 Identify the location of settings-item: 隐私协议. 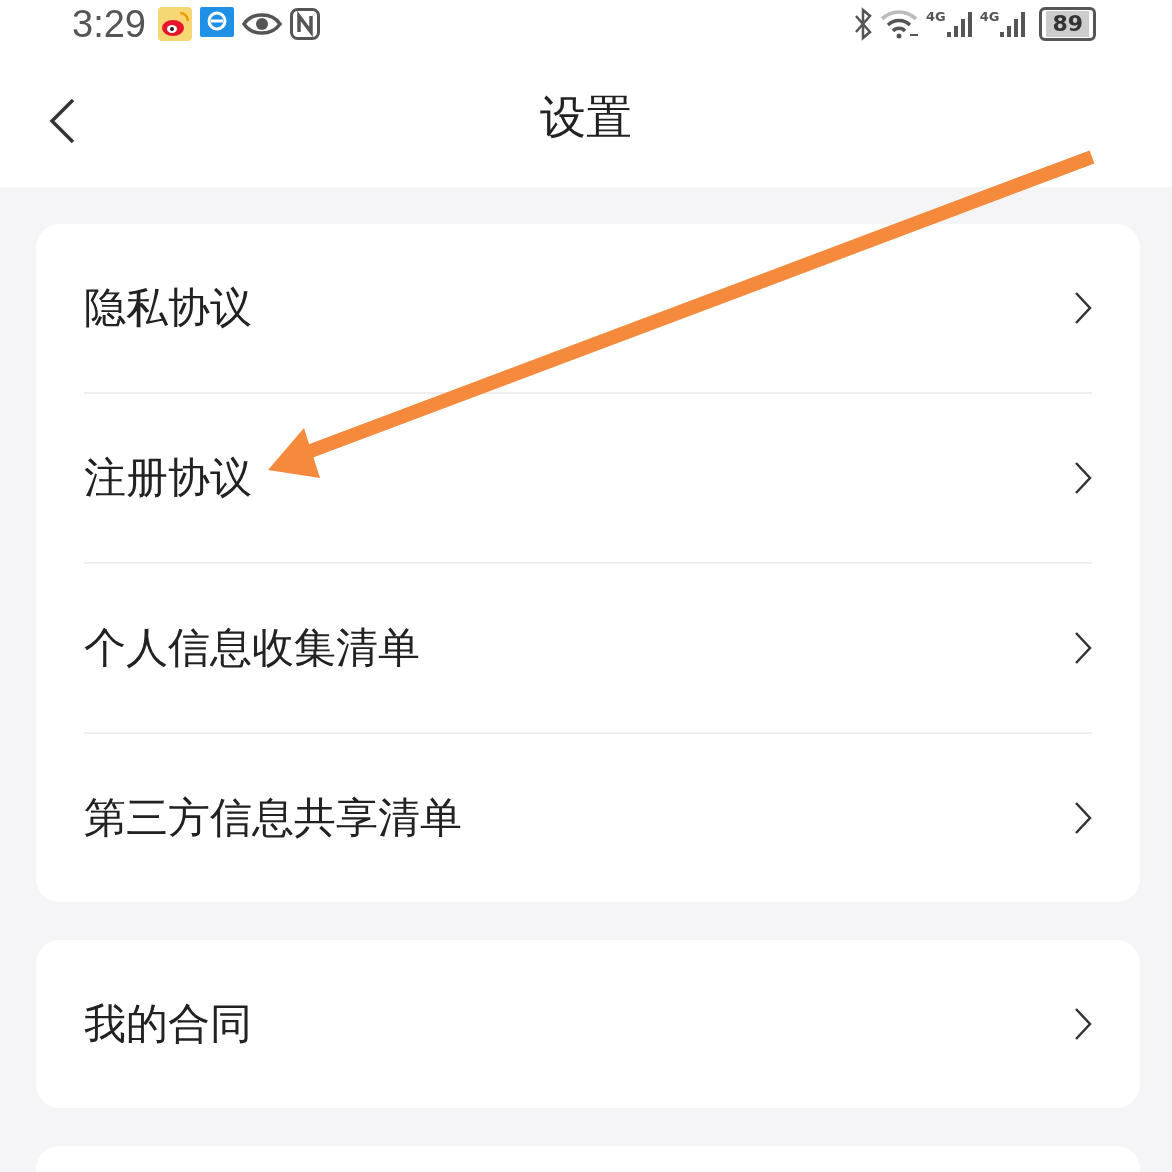
(588, 308).